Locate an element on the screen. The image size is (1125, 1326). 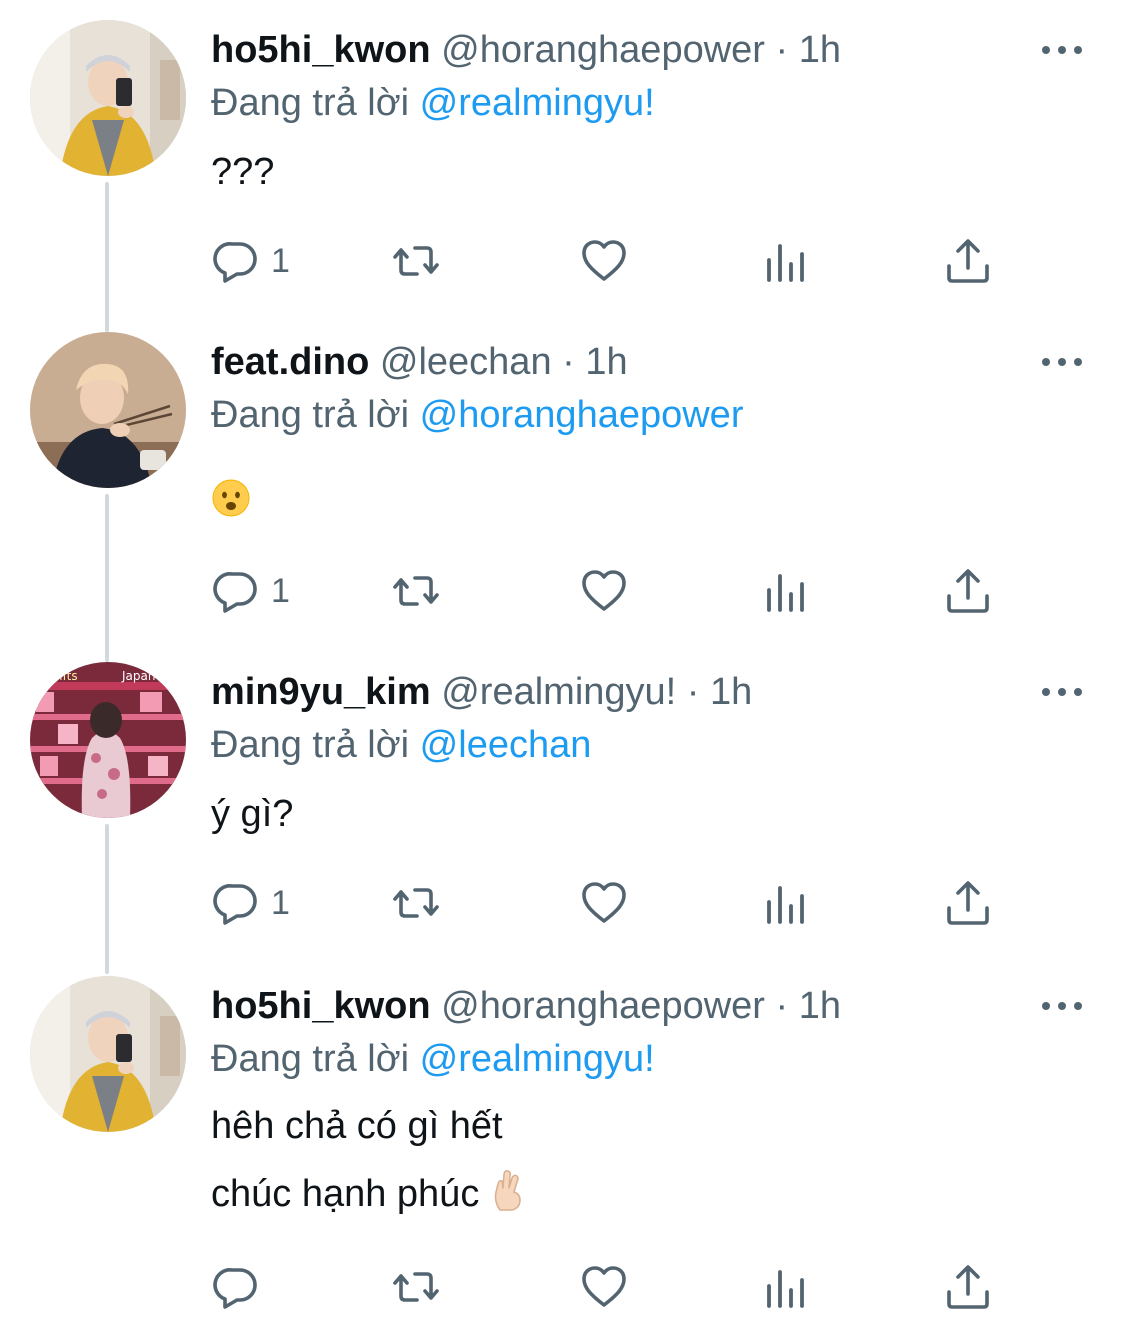
tweet-text-line: hêh chả có gì hết is located at coordinates (357, 1126).